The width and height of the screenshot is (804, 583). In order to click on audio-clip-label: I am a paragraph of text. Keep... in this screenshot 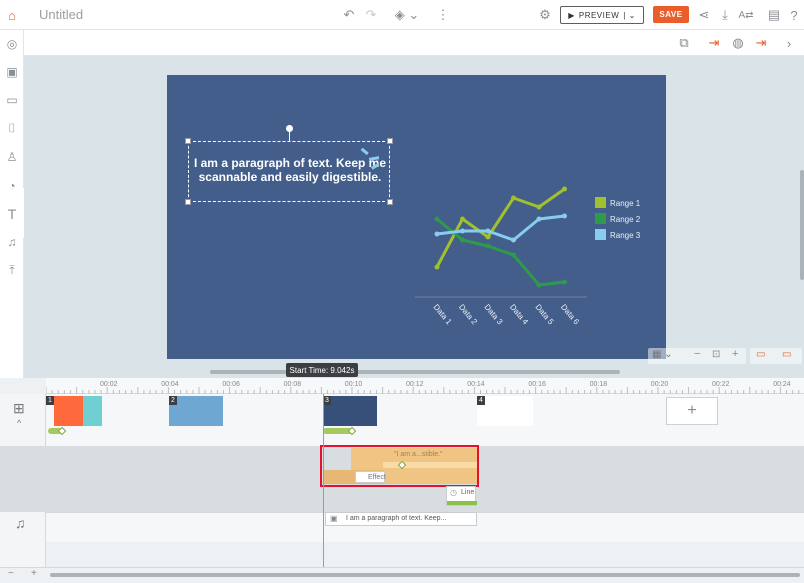, I will do `click(396, 518)`.